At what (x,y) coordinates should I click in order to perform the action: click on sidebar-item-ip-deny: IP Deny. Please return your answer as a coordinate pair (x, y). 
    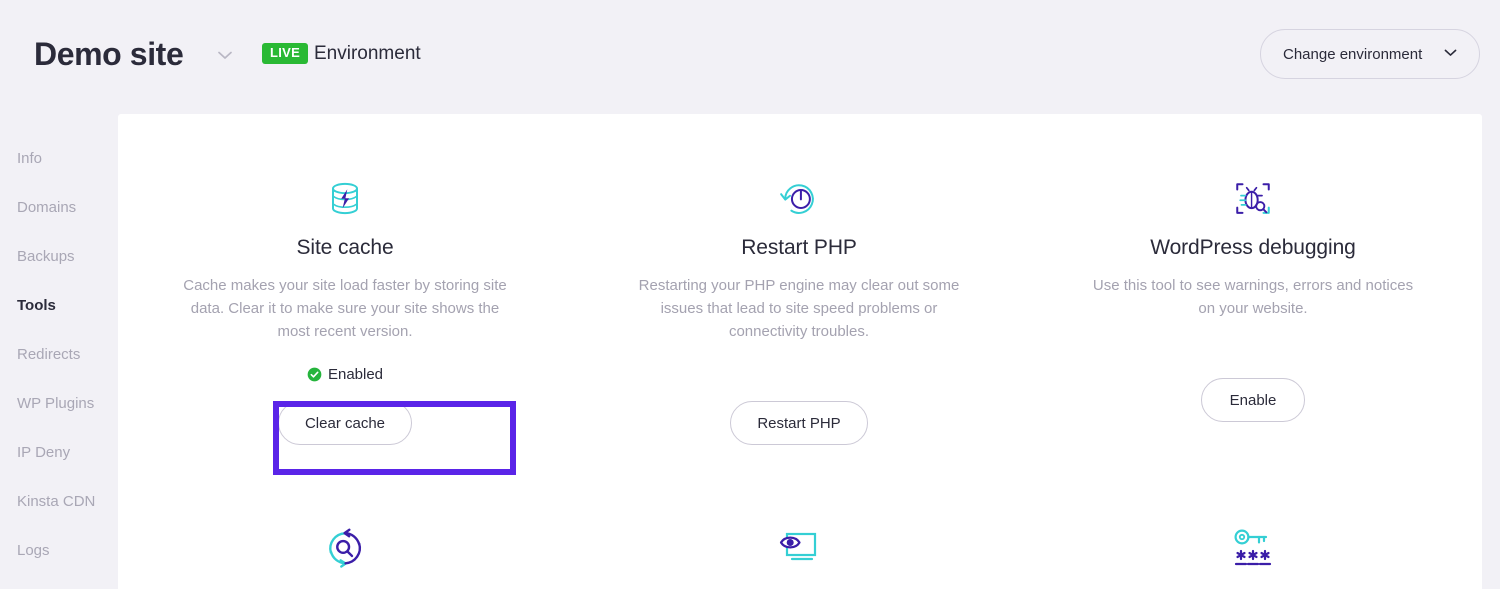
    Looking at the image, I should click on (43, 452).